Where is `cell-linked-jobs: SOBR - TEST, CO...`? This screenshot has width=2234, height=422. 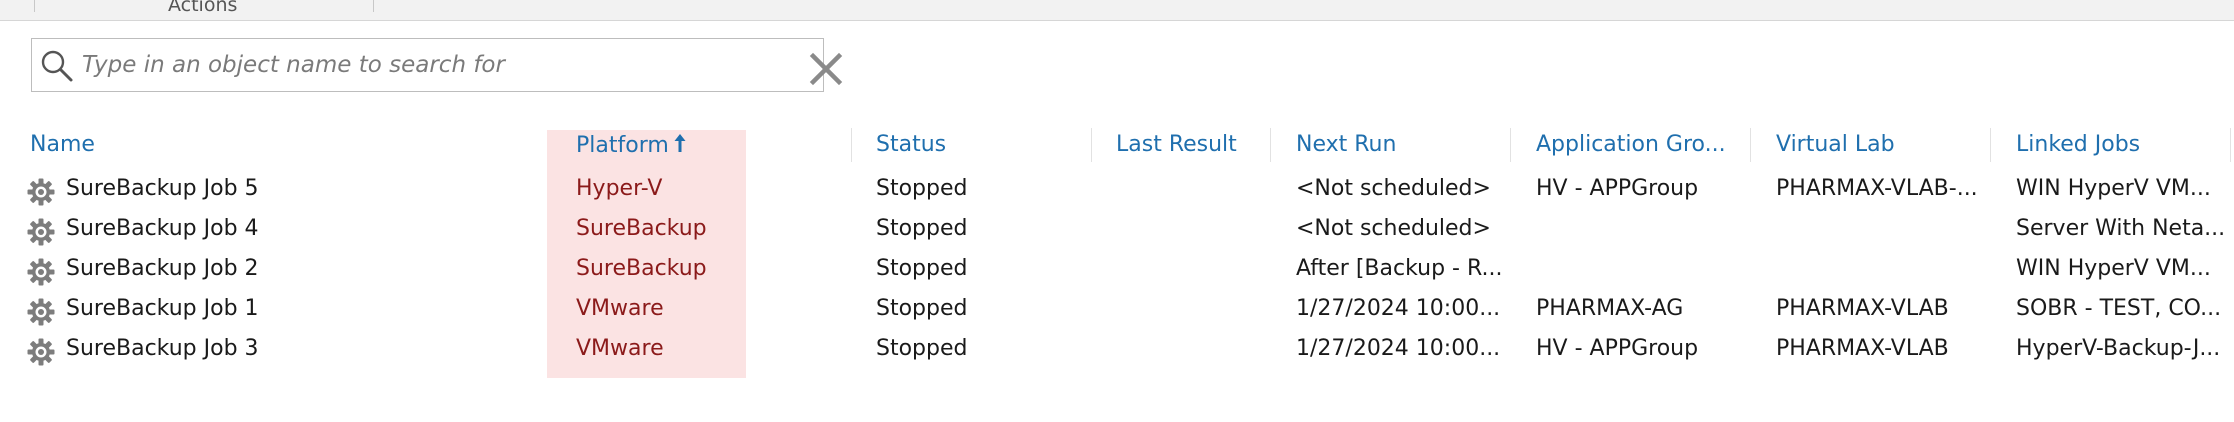
cell-linked-jobs: SOBR - TEST, CO... is located at coordinates (2119, 308).